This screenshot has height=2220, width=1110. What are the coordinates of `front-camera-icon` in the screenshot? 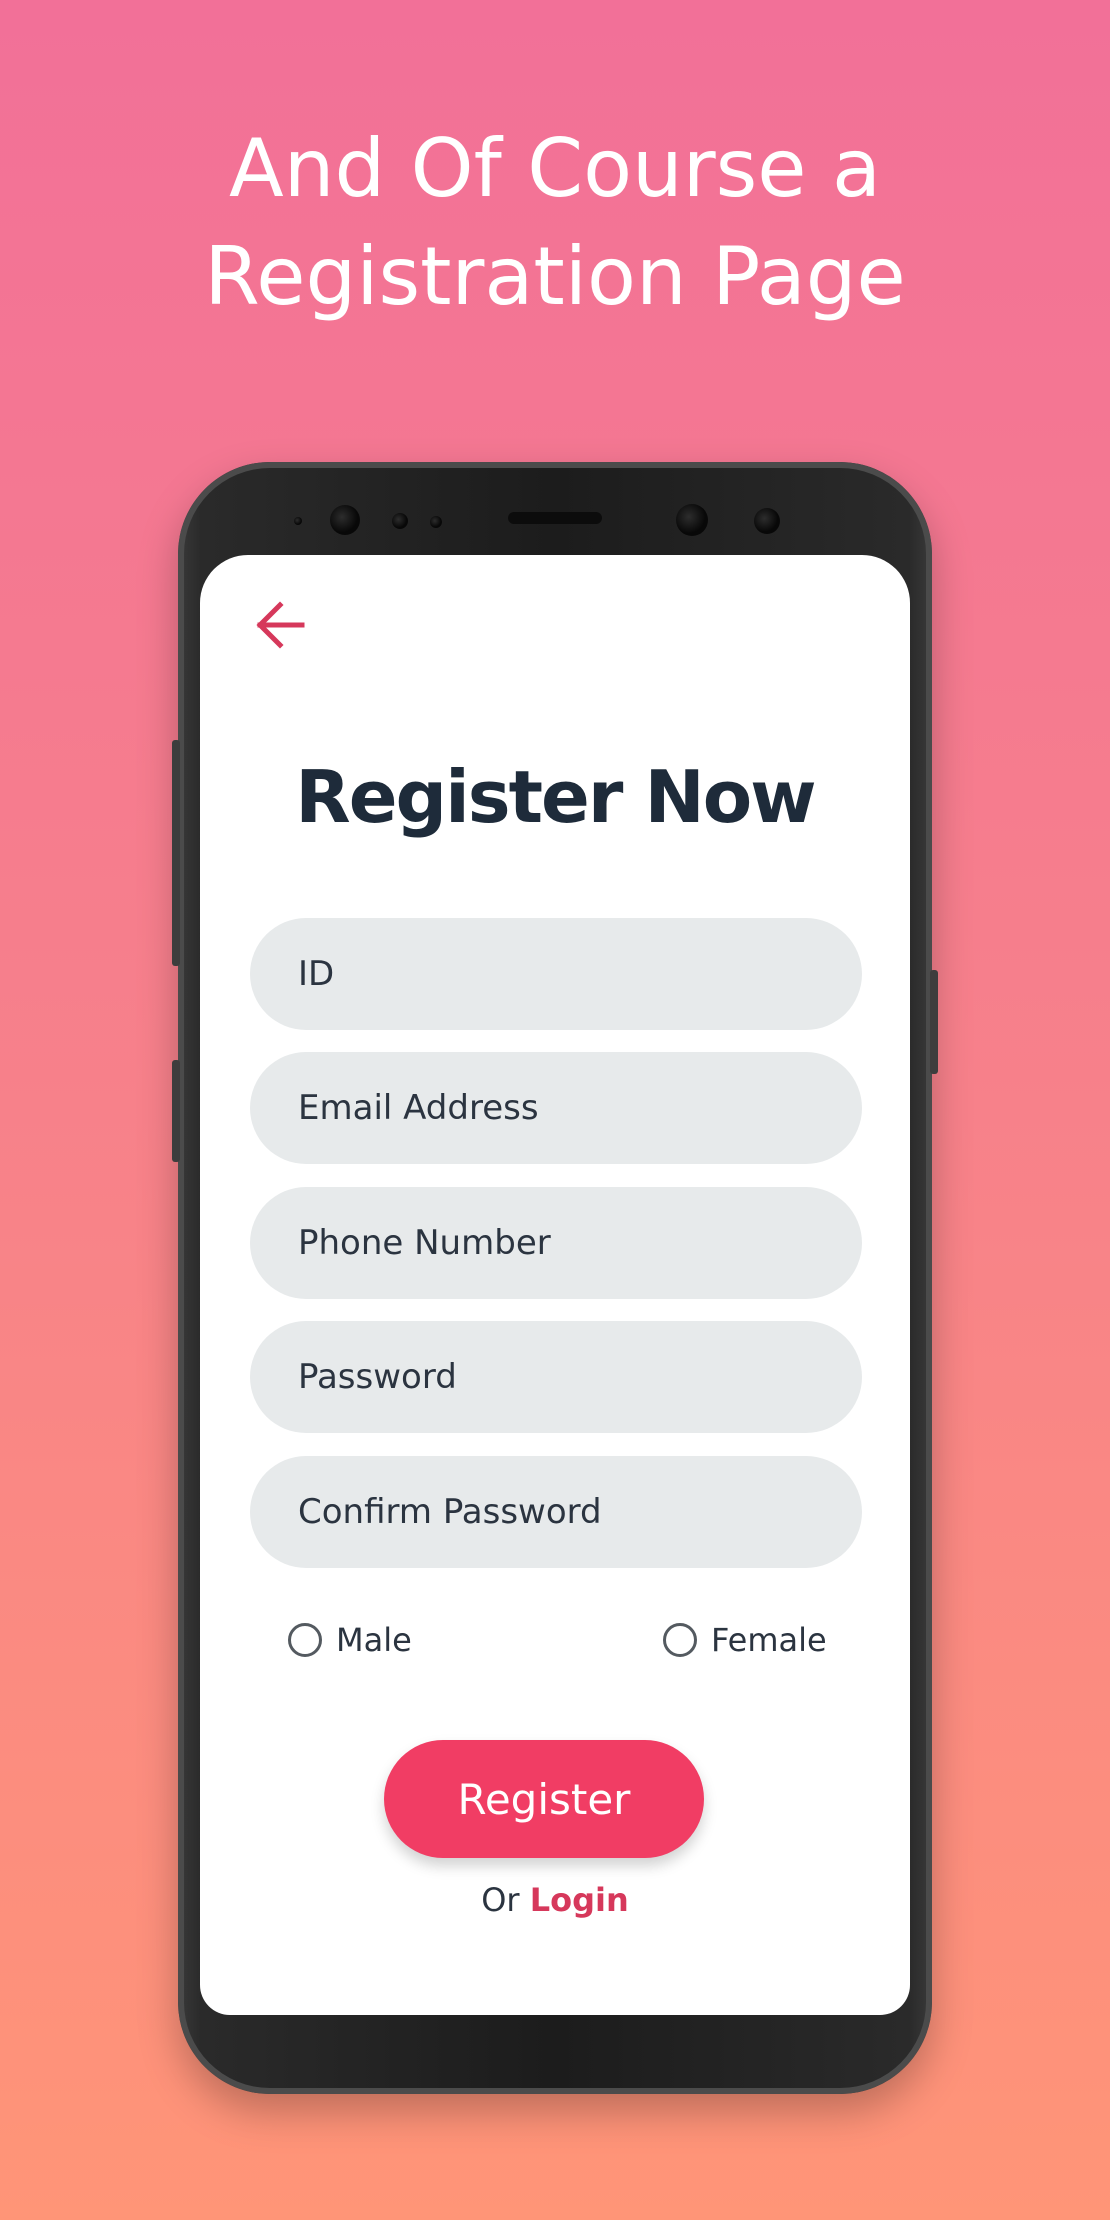 It's located at (345, 520).